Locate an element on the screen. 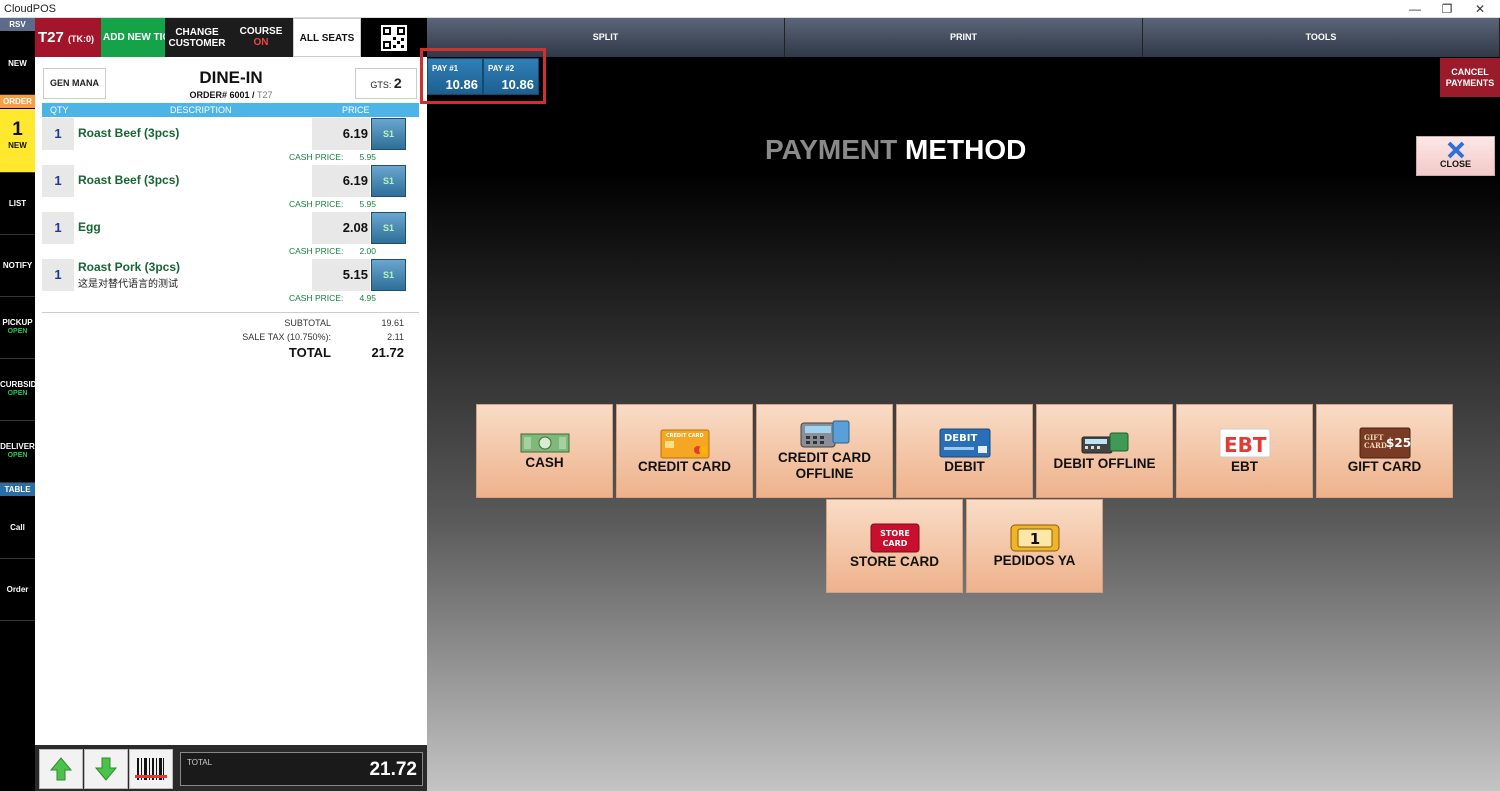 The height and width of the screenshot is (791, 1500). cash-price-value: 5.95 is located at coordinates (367, 157).